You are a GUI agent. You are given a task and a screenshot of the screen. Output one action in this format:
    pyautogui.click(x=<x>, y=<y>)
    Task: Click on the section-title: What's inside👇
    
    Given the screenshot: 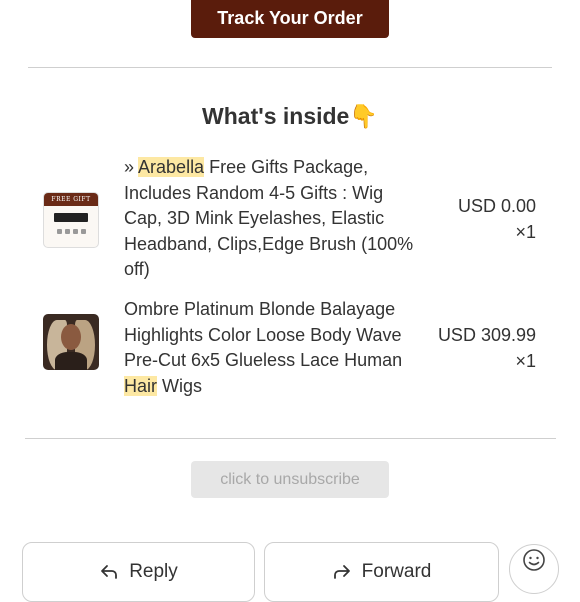 What is the action you would take?
    pyautogui.click(x=290, y=116)
    